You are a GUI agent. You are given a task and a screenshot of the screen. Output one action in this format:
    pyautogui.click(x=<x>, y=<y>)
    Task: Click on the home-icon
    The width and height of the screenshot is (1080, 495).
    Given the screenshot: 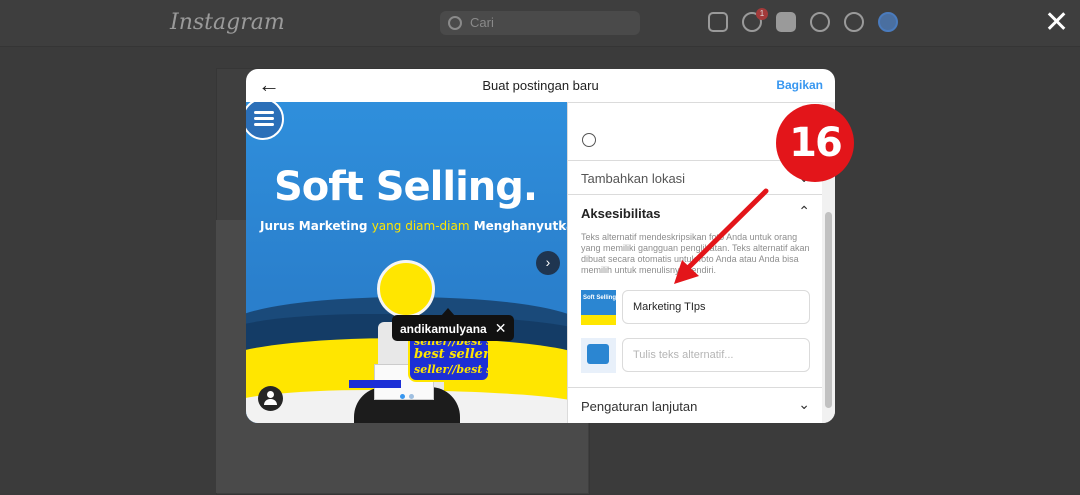 What is the action you would take?
    pyautogui.click(x=718, y=22)
    